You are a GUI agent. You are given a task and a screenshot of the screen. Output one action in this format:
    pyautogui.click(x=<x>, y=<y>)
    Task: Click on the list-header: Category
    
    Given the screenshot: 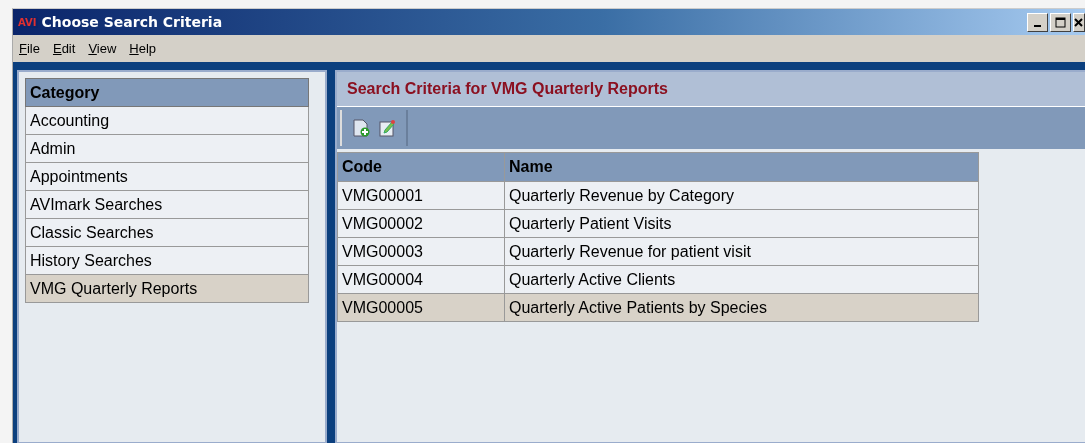 What is the action you would take?
    pyautogui.click(x=167, y=92)
    